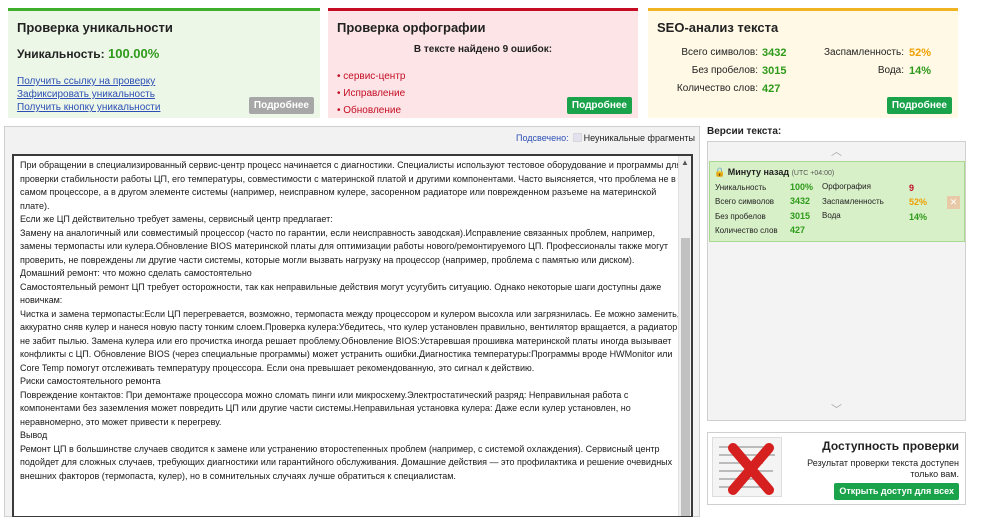  What do you see at coordinates (771, 89) in the screenshot?
I see `seo-value: 427` at bounding box center [771, 89].